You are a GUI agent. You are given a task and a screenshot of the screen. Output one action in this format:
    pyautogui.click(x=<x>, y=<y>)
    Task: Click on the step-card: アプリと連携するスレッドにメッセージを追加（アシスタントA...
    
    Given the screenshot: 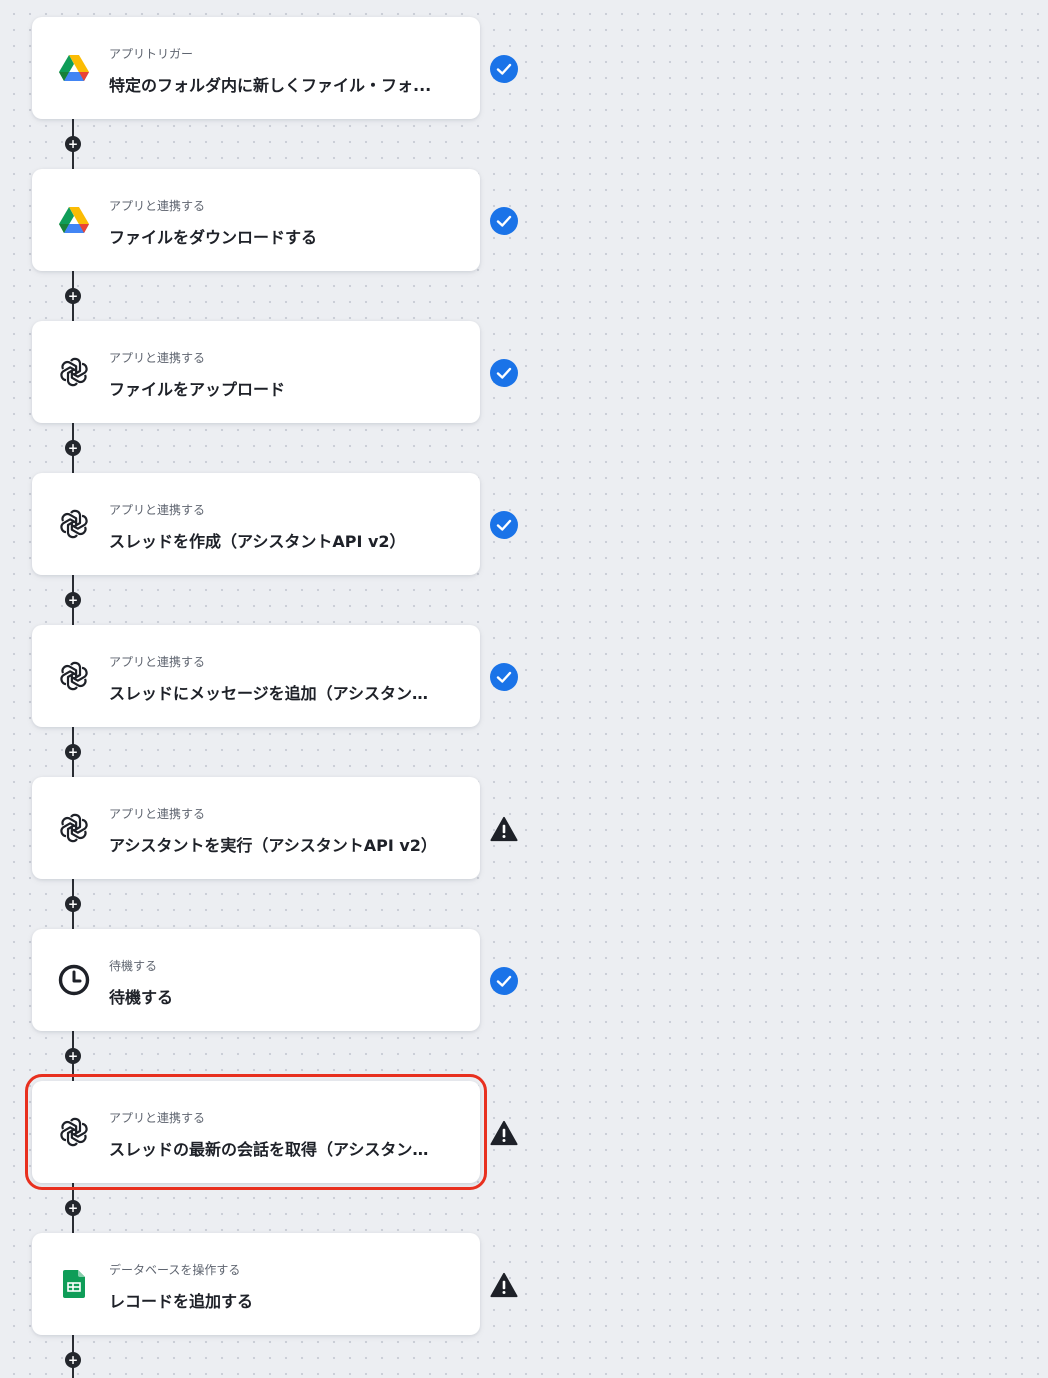 What is the action you would take?
    pyautogui.click(x=256, y=676)
    